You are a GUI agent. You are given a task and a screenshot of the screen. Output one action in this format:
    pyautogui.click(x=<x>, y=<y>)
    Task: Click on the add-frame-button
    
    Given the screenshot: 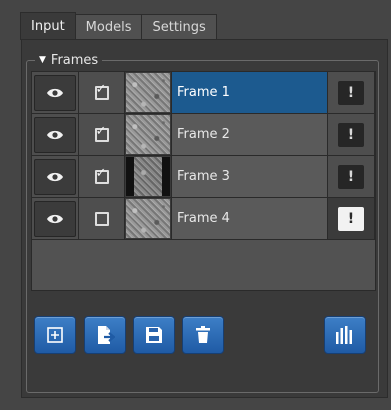 What is the action you would take?
    pyautogui.click(x=55, y=335)
    